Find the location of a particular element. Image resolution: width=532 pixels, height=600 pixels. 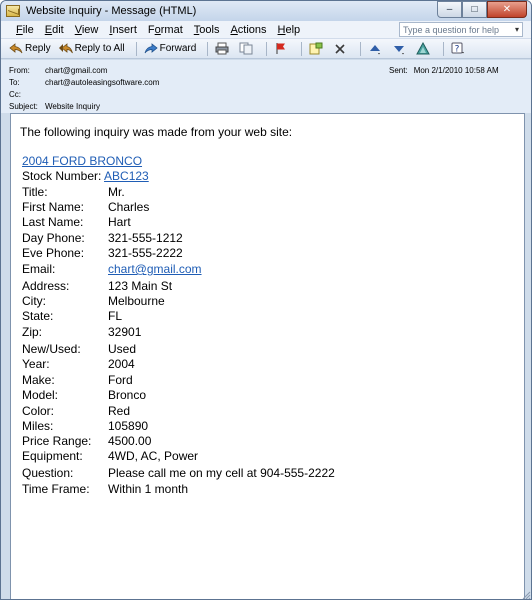

maximize-button: □ is located at coordinates (474, 9).